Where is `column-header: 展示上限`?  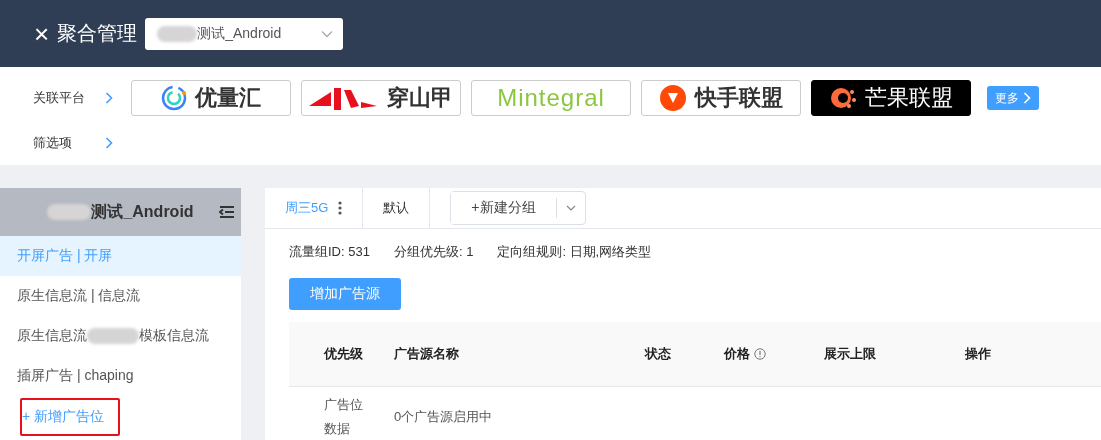
column-header: 展示上限 is located at coordinates (850, 354).